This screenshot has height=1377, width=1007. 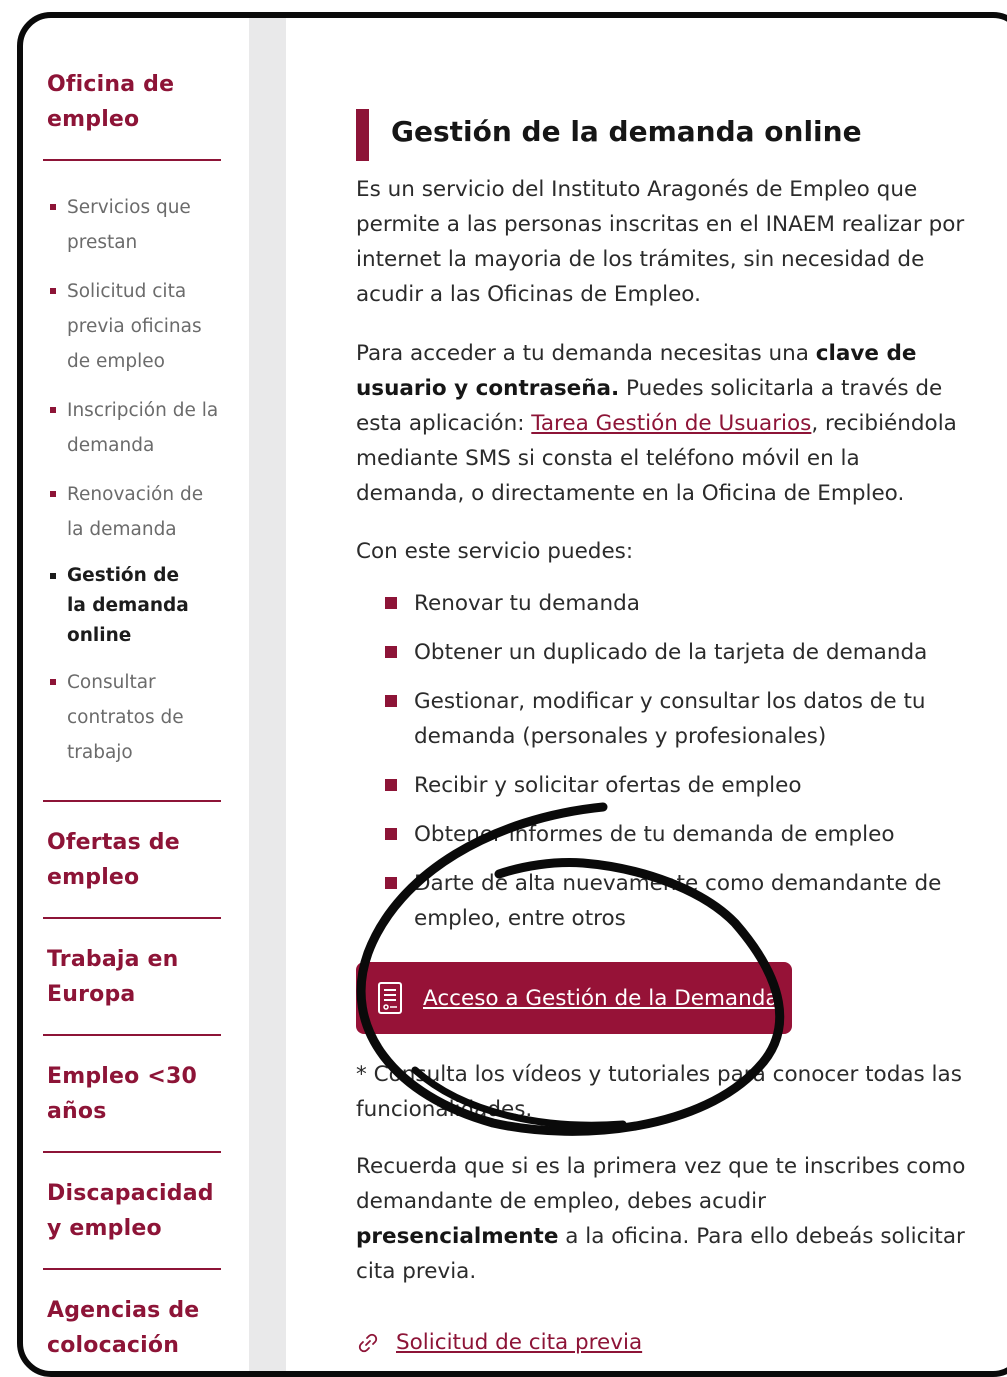 I want to click on sidebar-item-contratos: Consultar contratos de trabajo, so click(x=127, y=717).